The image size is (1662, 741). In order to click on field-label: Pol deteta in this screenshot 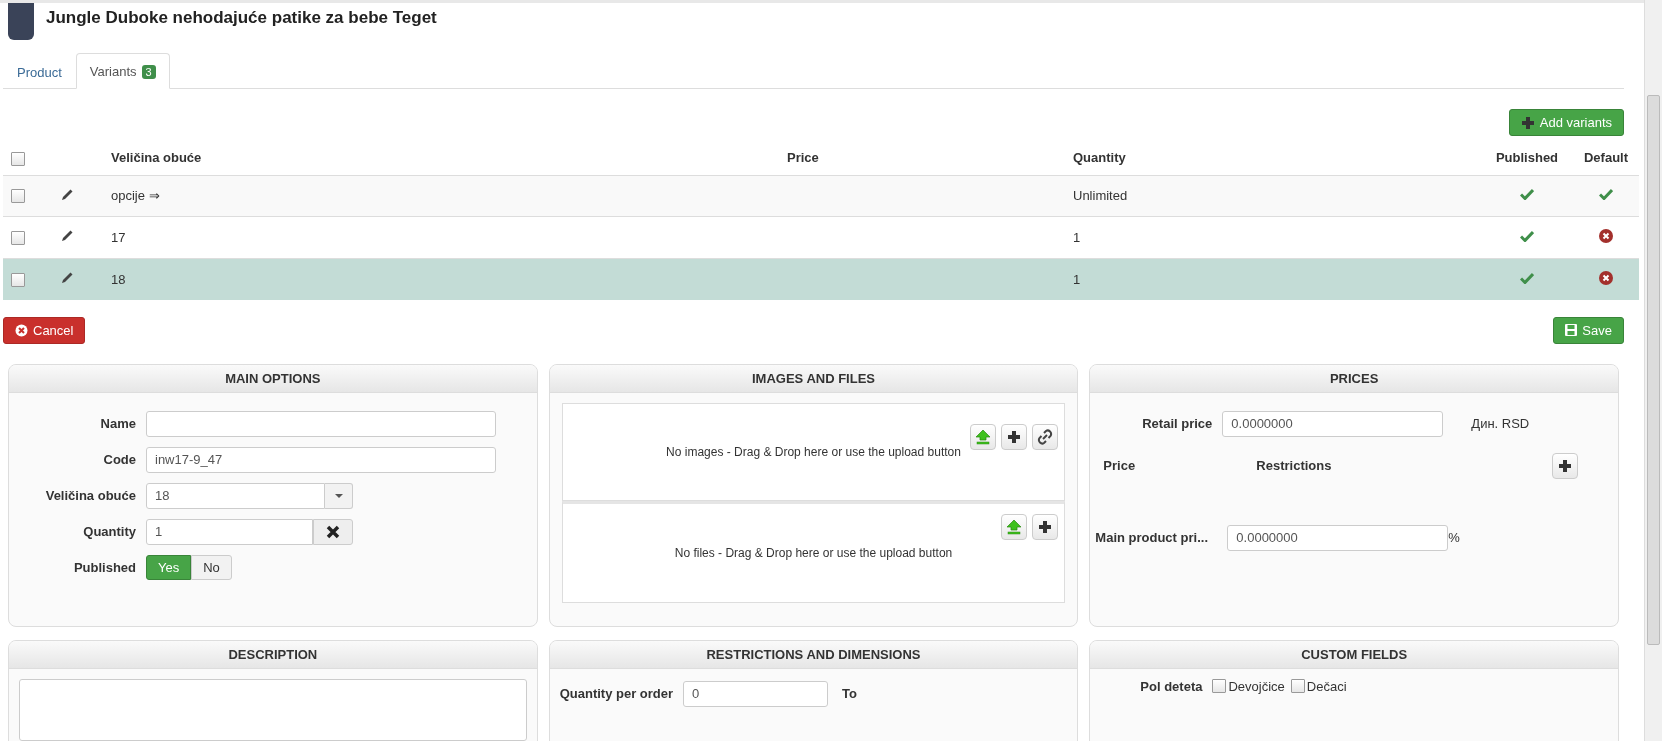, I will do `click(1171, 686)`.